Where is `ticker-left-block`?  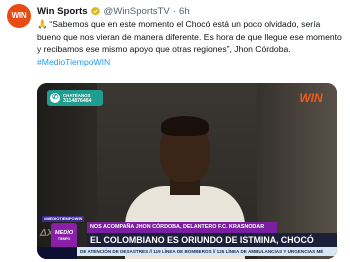 ticker-left-block is located at coordinates (57, 253).